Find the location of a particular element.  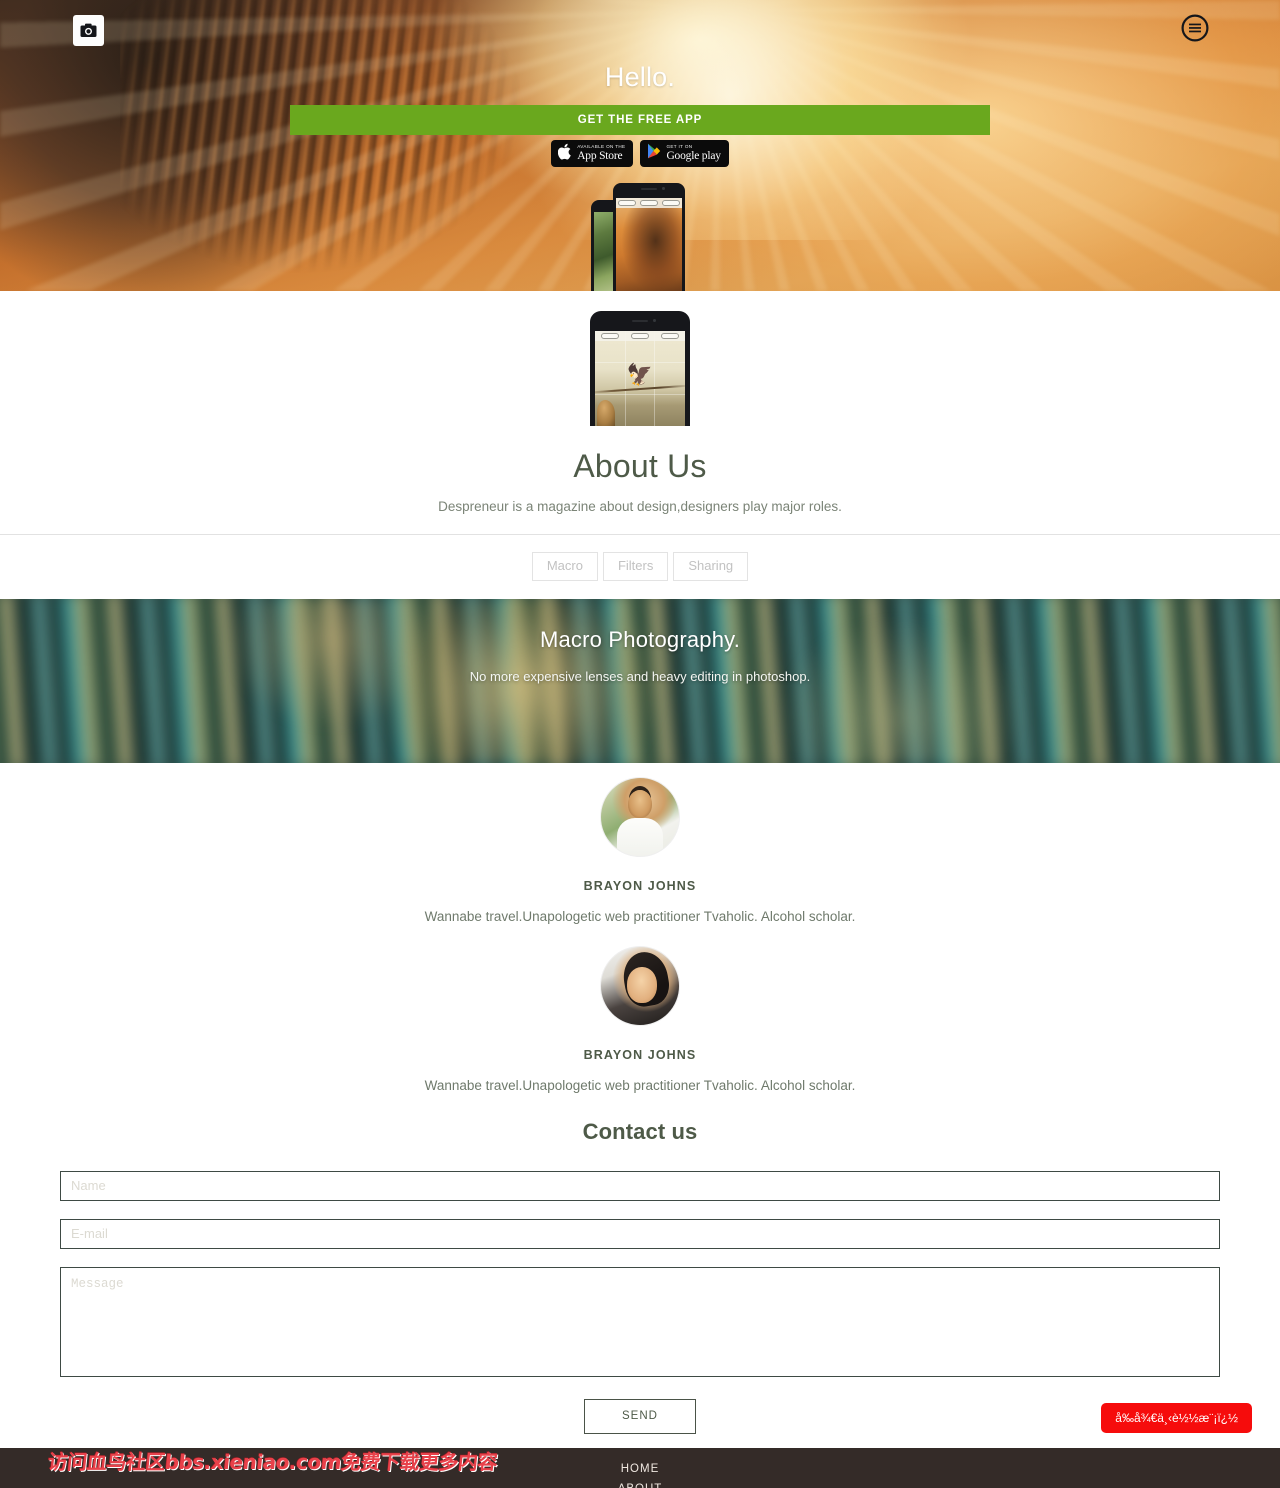

tab-sharing: Sharing is located at coordinates (711, 566).